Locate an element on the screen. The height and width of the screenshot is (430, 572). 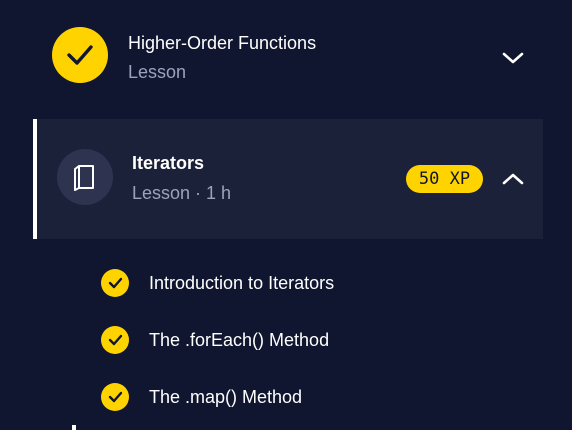
list-item-map-method: The .map() Method is located at coordinates (201, 397).